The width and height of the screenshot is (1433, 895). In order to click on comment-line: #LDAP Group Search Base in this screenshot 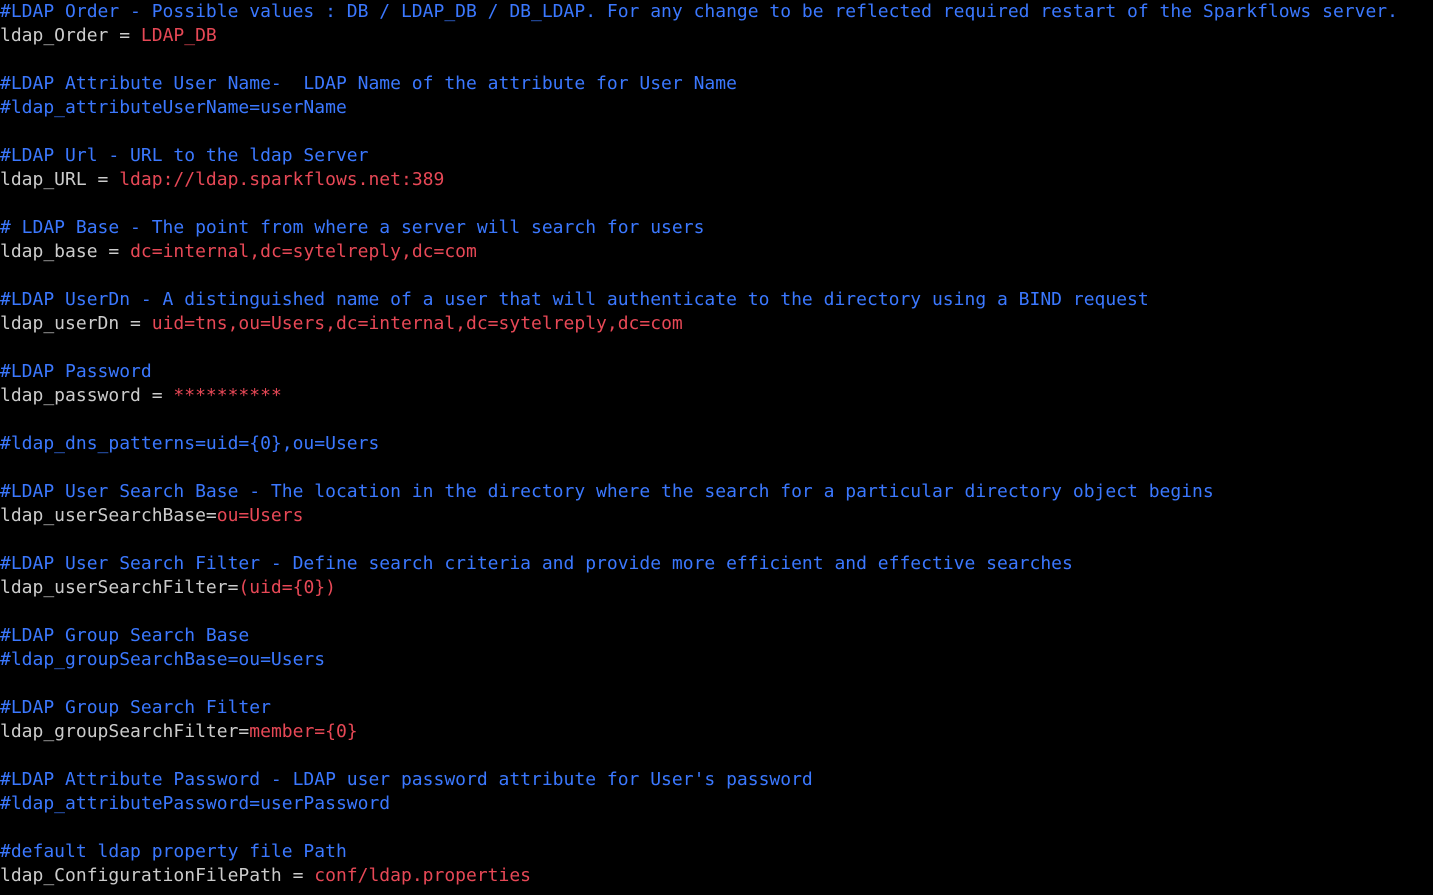, I will do `click(716, 636)`.